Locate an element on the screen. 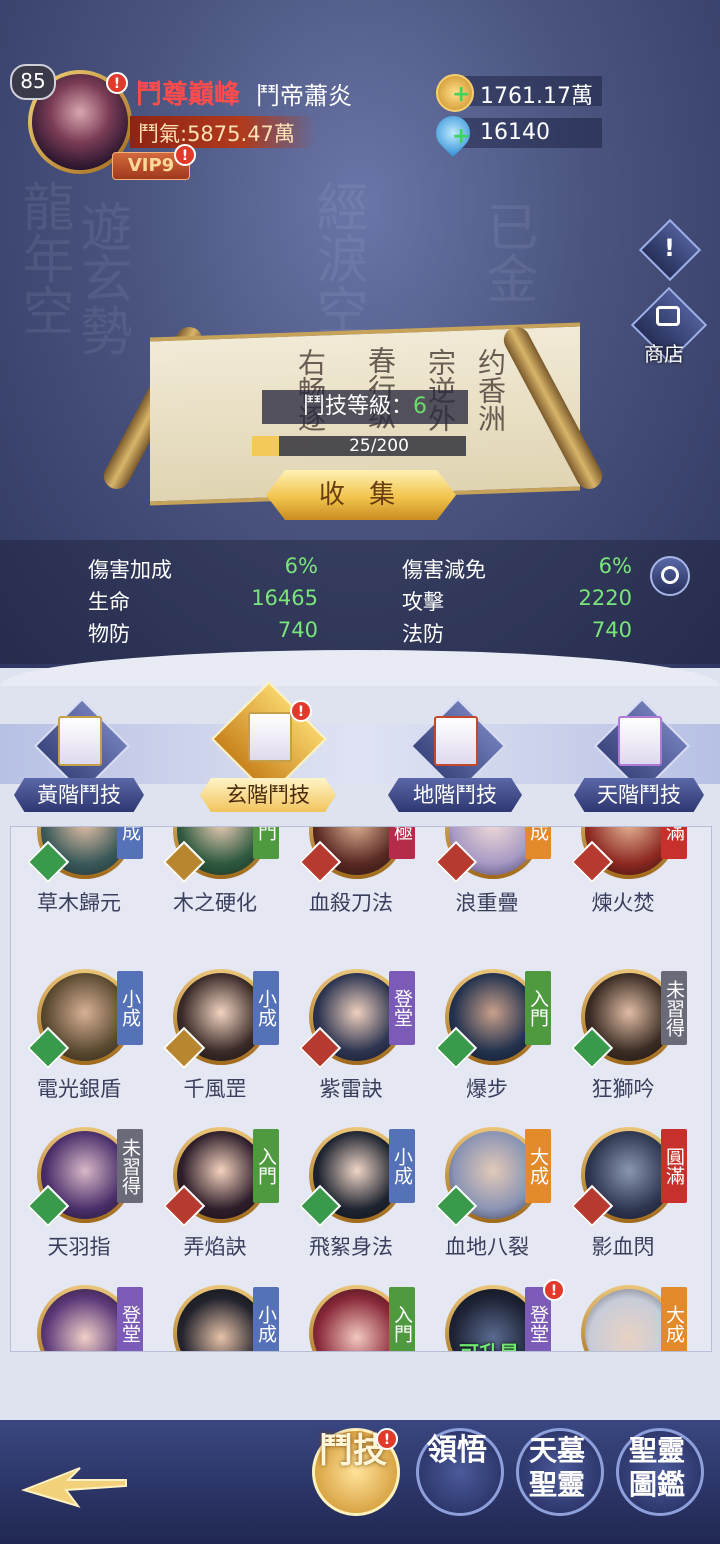 The image size is (720, 1544). scroll-ink: 约香洲 is located at coordinates (490, 390).